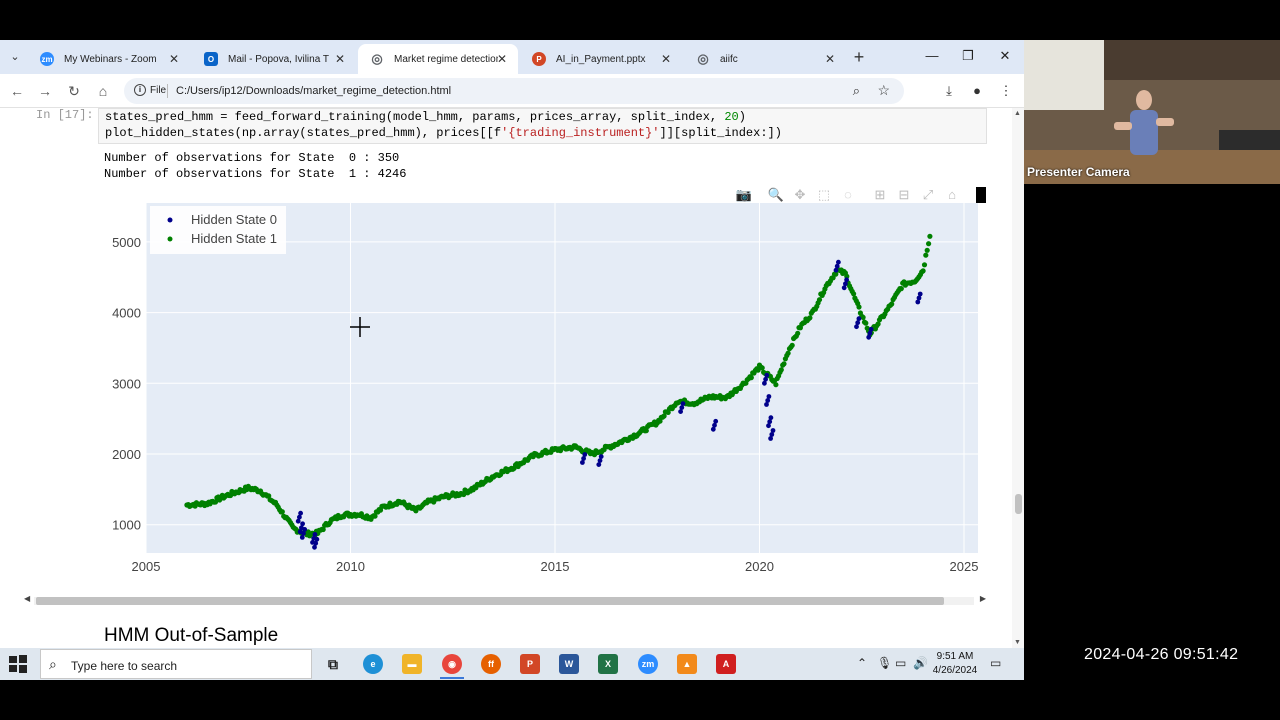 The image size is (1280, 720). What do you see at coordinates (608, 664) in the screenshot?
I see `excel-icon: X` at bounding box center [608, 664].